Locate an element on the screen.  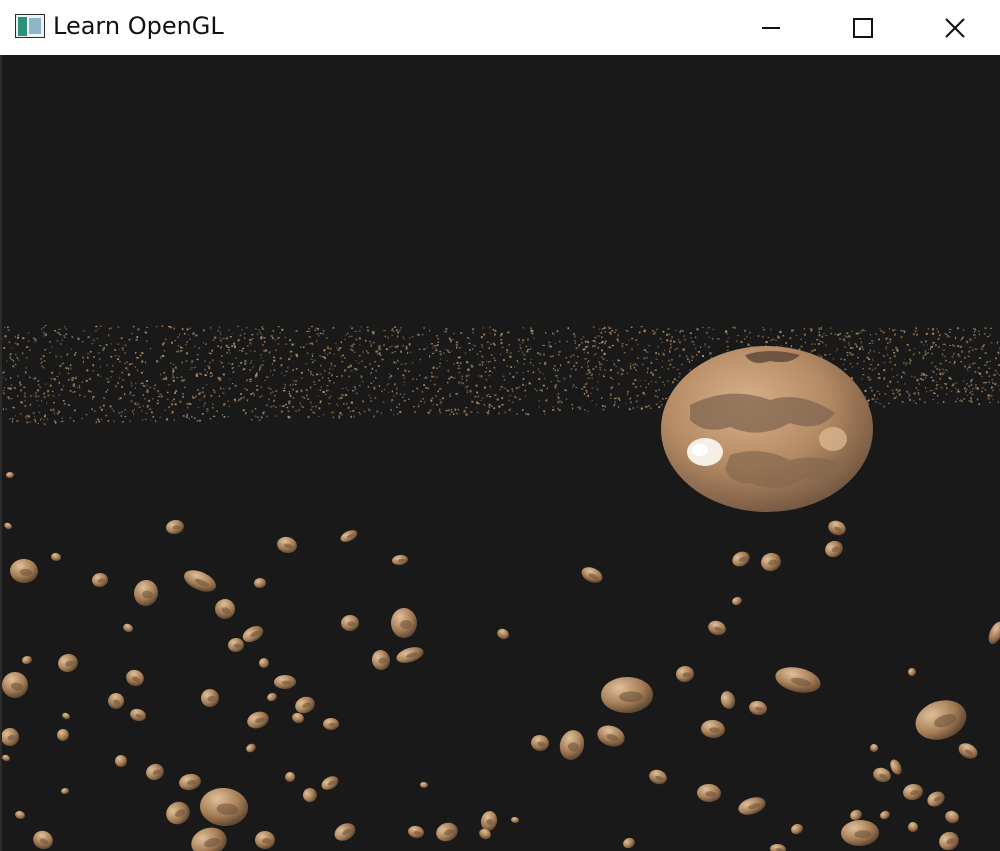
title-bar: Learn OpenGL is located at coordinates (500, 27).